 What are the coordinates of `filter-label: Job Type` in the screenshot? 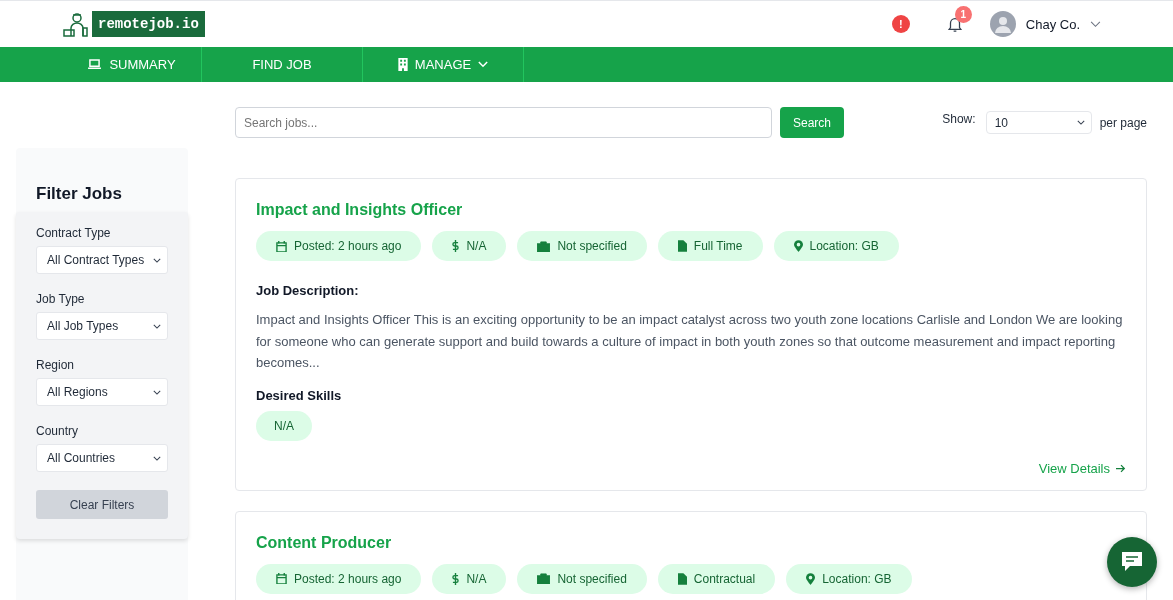 It's located at (61, 299).